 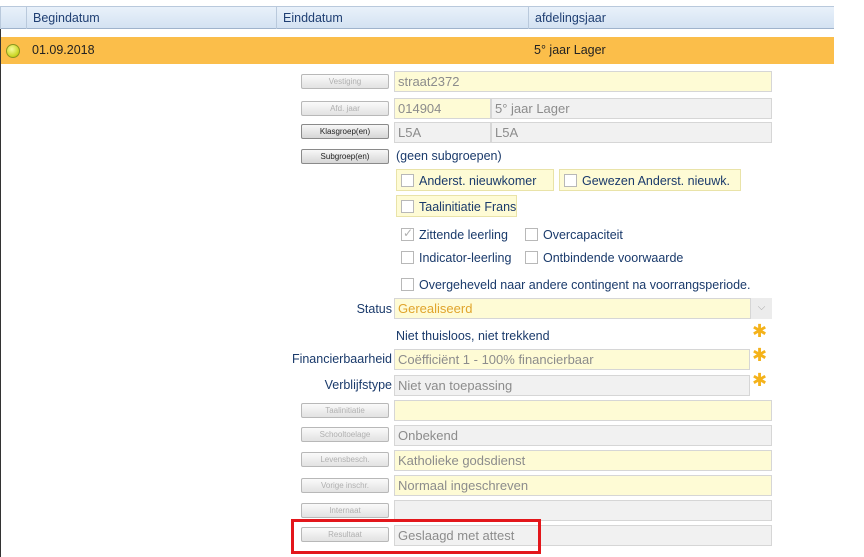 I want to click on annotation-highlight-box, so click(x=416, y=536).